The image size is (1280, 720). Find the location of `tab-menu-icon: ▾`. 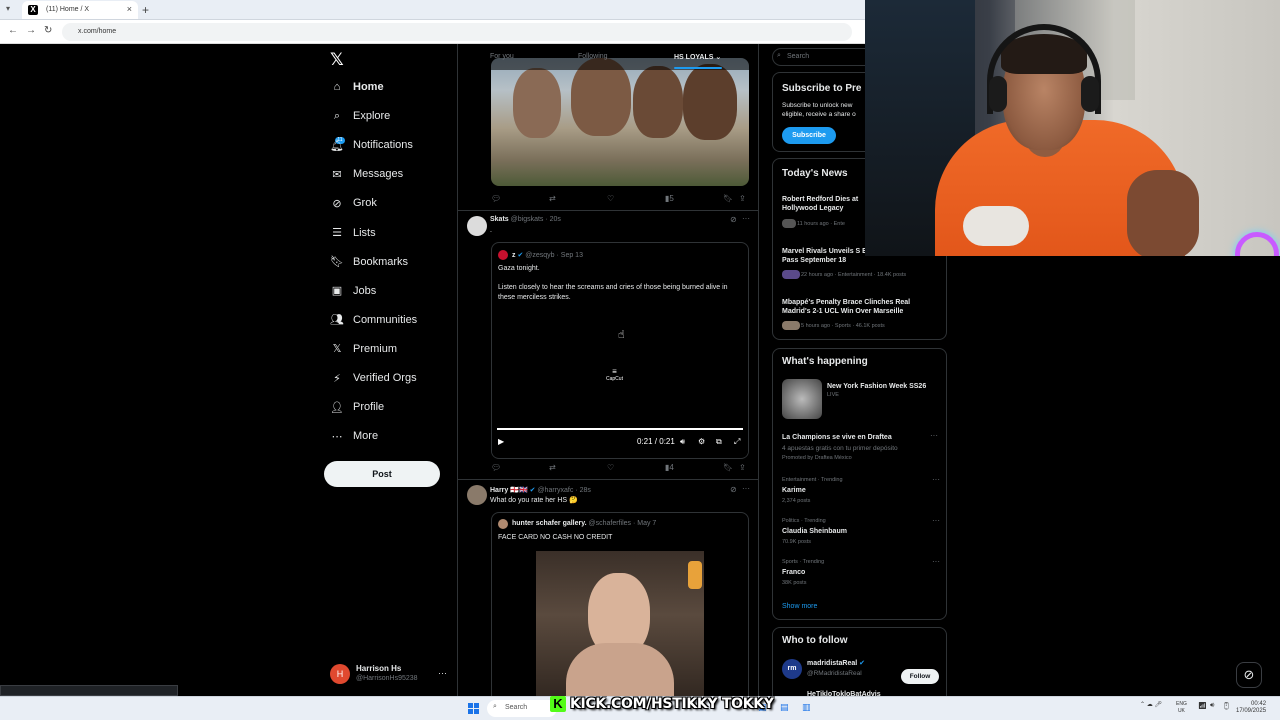

tab-menu-icon: ▾ is located at coordinates (8, 8).